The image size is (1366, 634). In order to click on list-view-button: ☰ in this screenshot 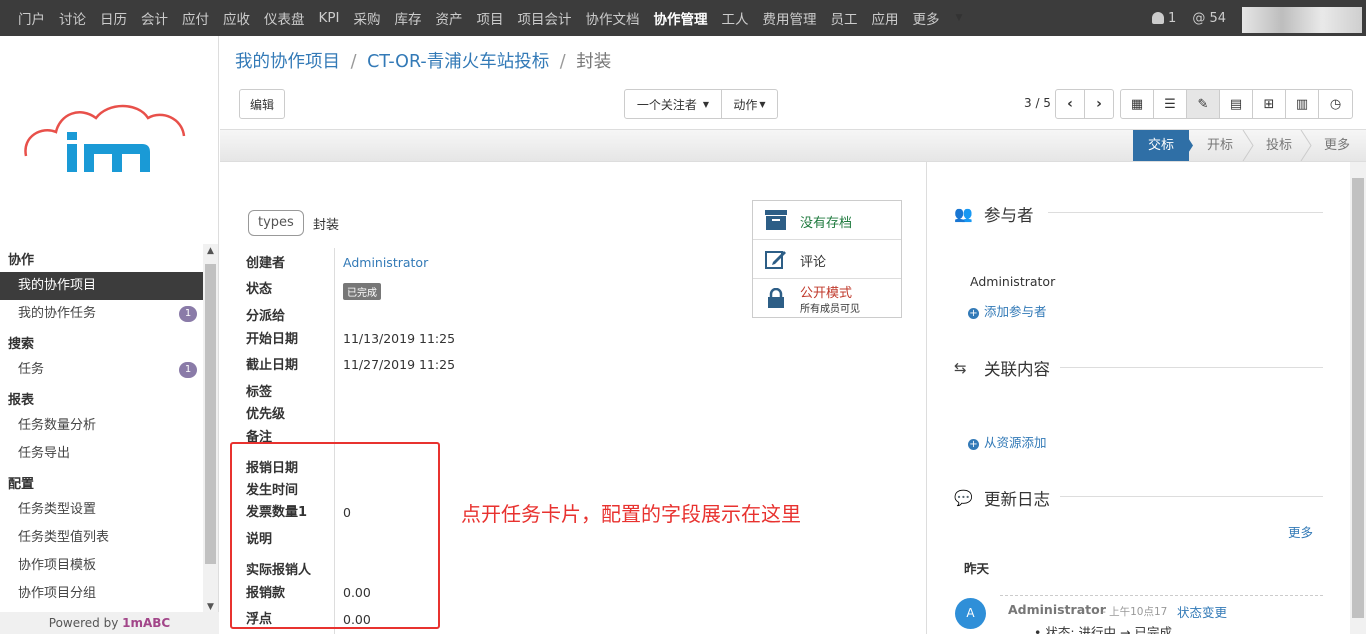, I will do `click(1170, 104)`.